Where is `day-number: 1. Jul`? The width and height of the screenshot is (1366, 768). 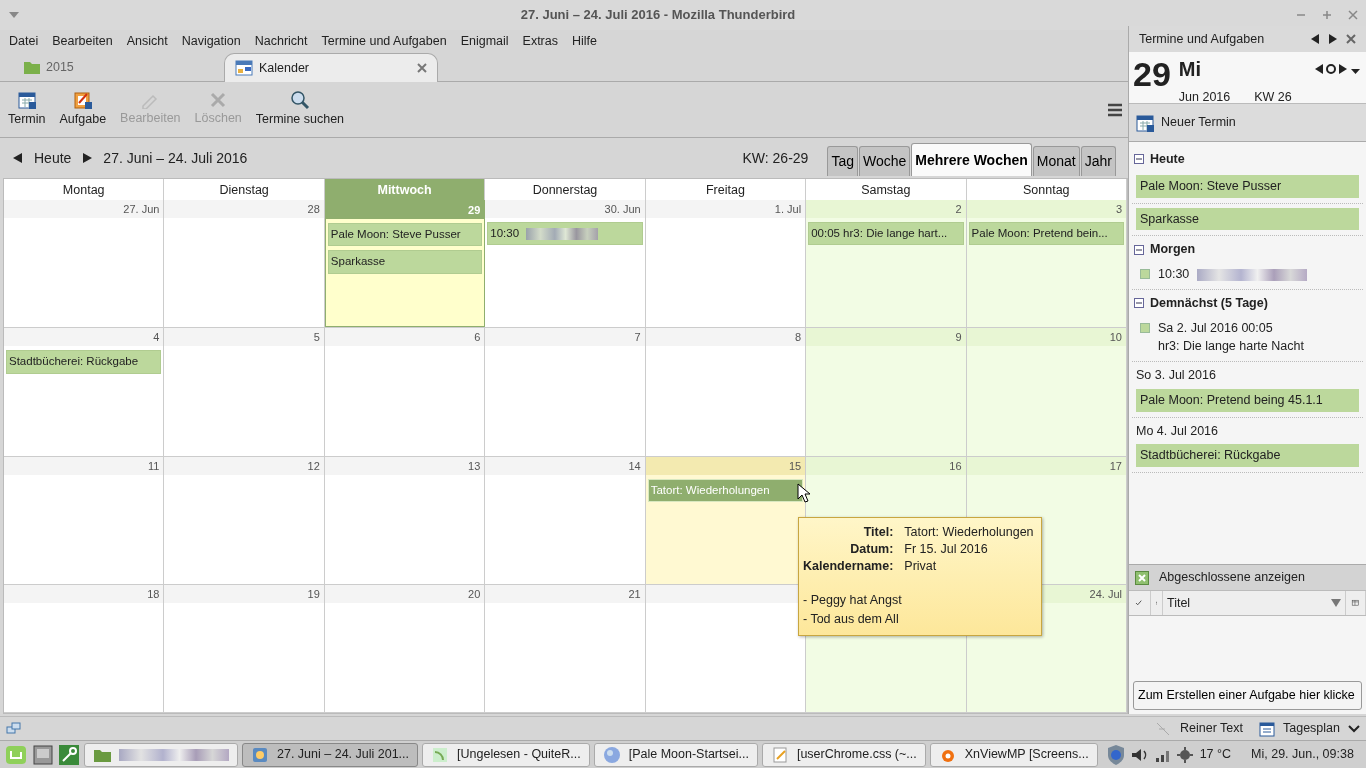
day-number: 1. Jul is located at coordinates (788, 209).